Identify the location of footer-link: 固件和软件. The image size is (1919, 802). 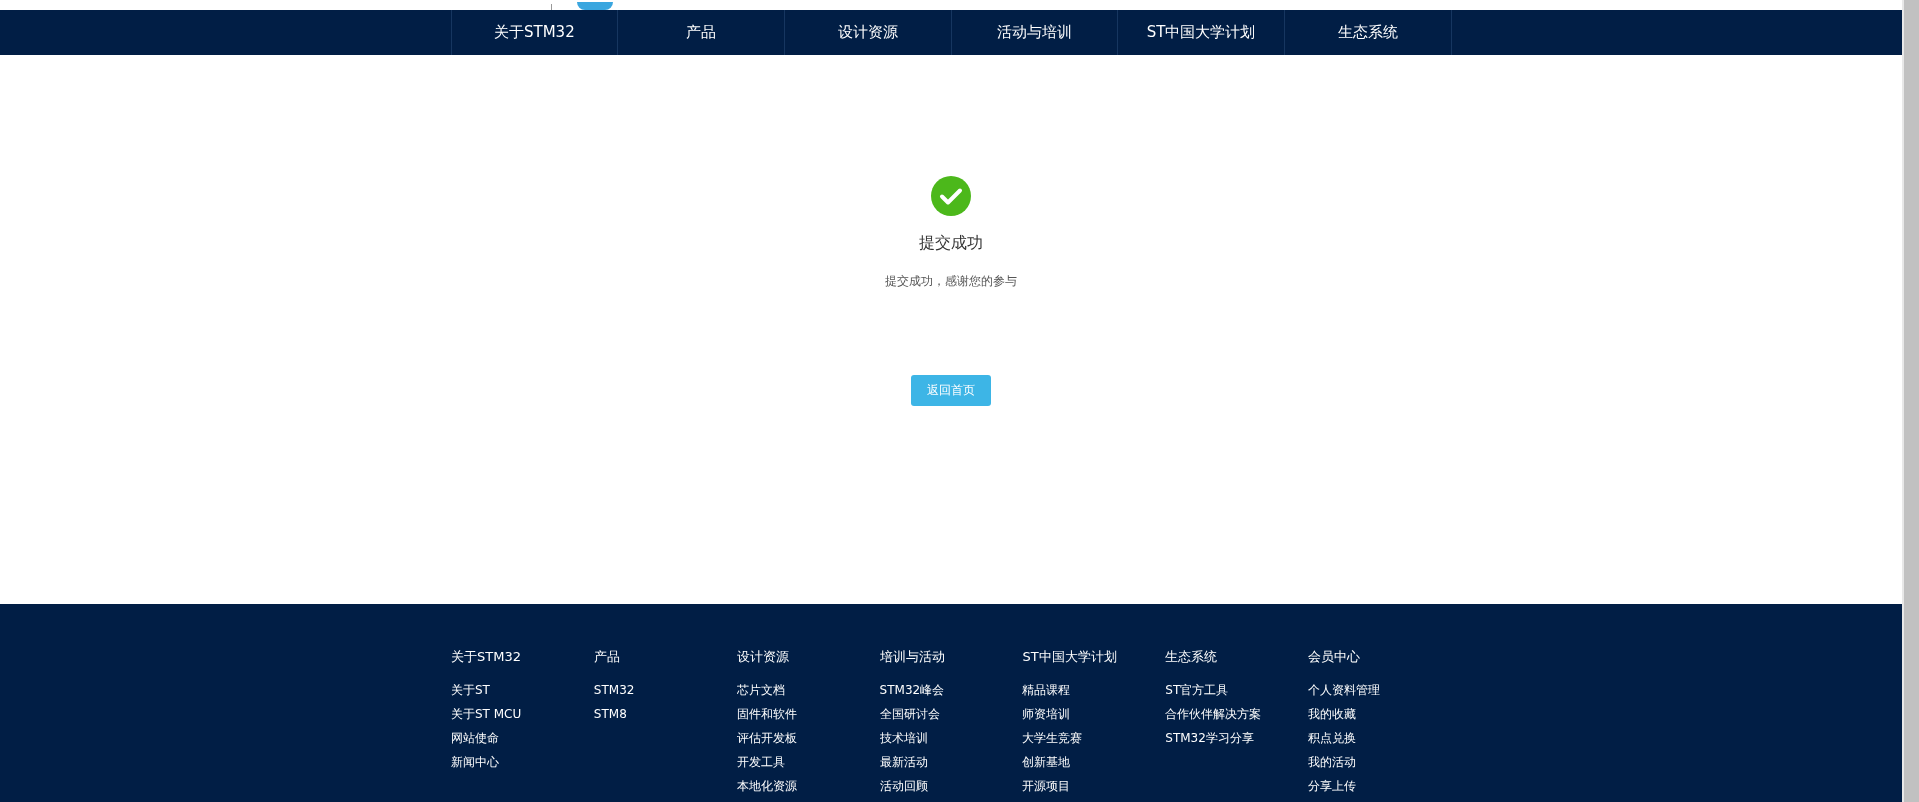
(808, 718).